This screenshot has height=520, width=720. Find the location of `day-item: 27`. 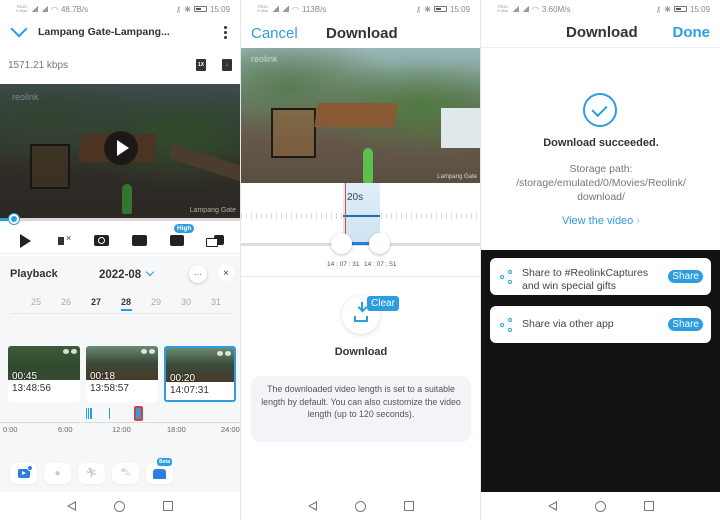

day-item: 27 is located at coordinates (96, 302).